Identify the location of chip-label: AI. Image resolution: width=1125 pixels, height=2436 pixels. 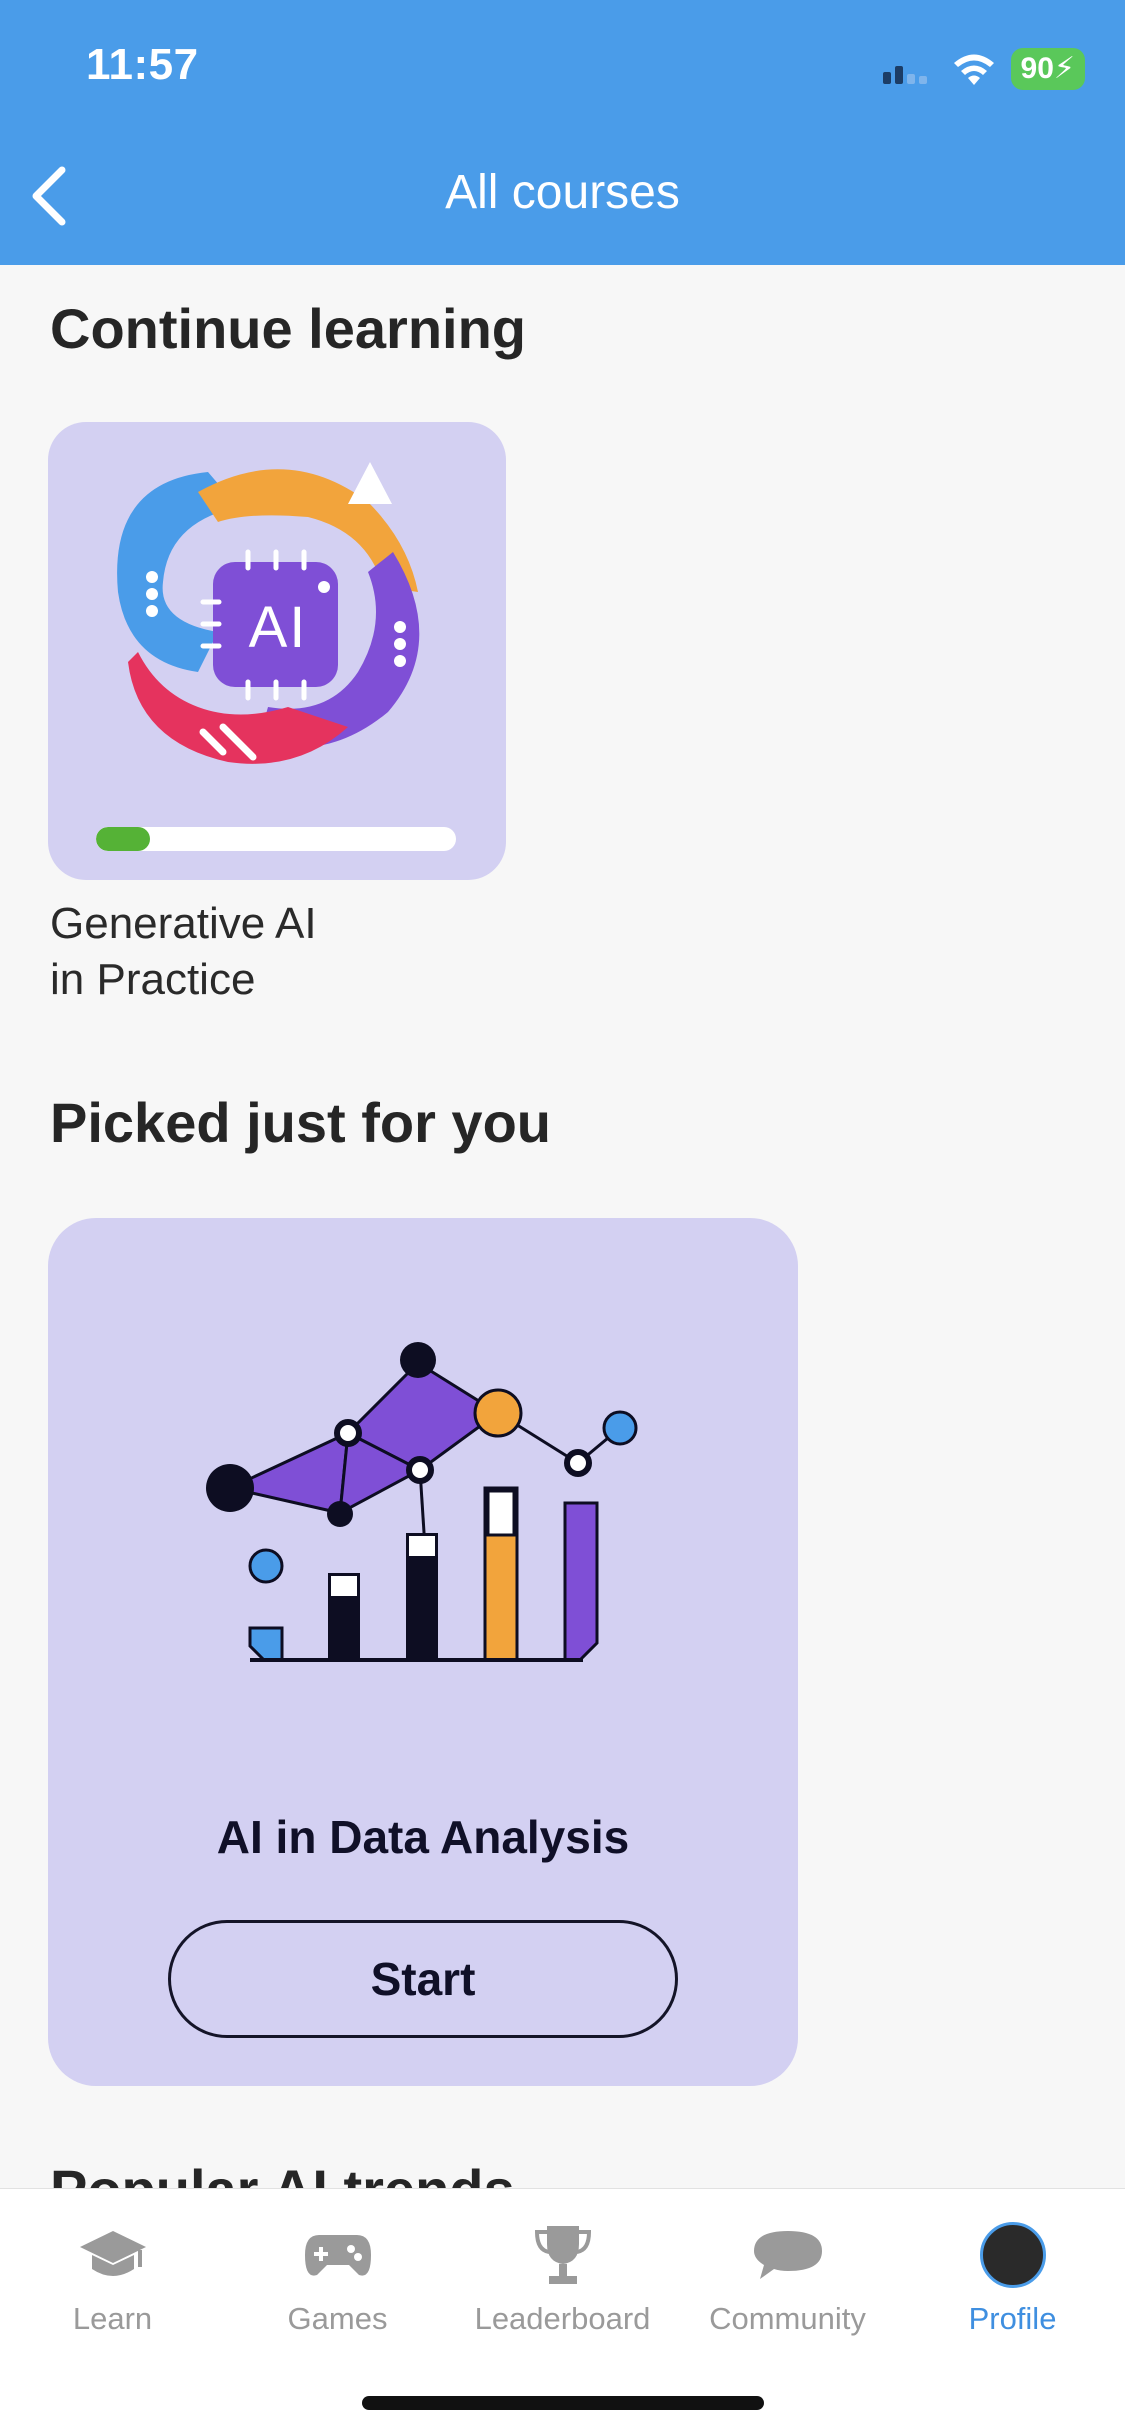
(278, 627).